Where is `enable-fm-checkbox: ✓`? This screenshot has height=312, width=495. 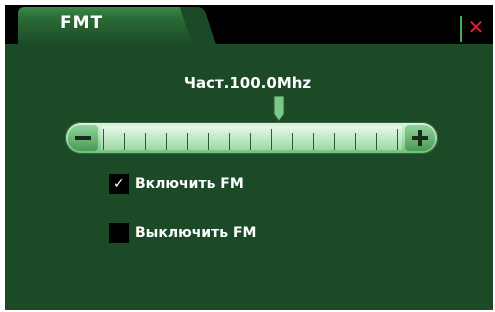 enable-fm-checkbox: ✓ is located at coordinates (119, 184).